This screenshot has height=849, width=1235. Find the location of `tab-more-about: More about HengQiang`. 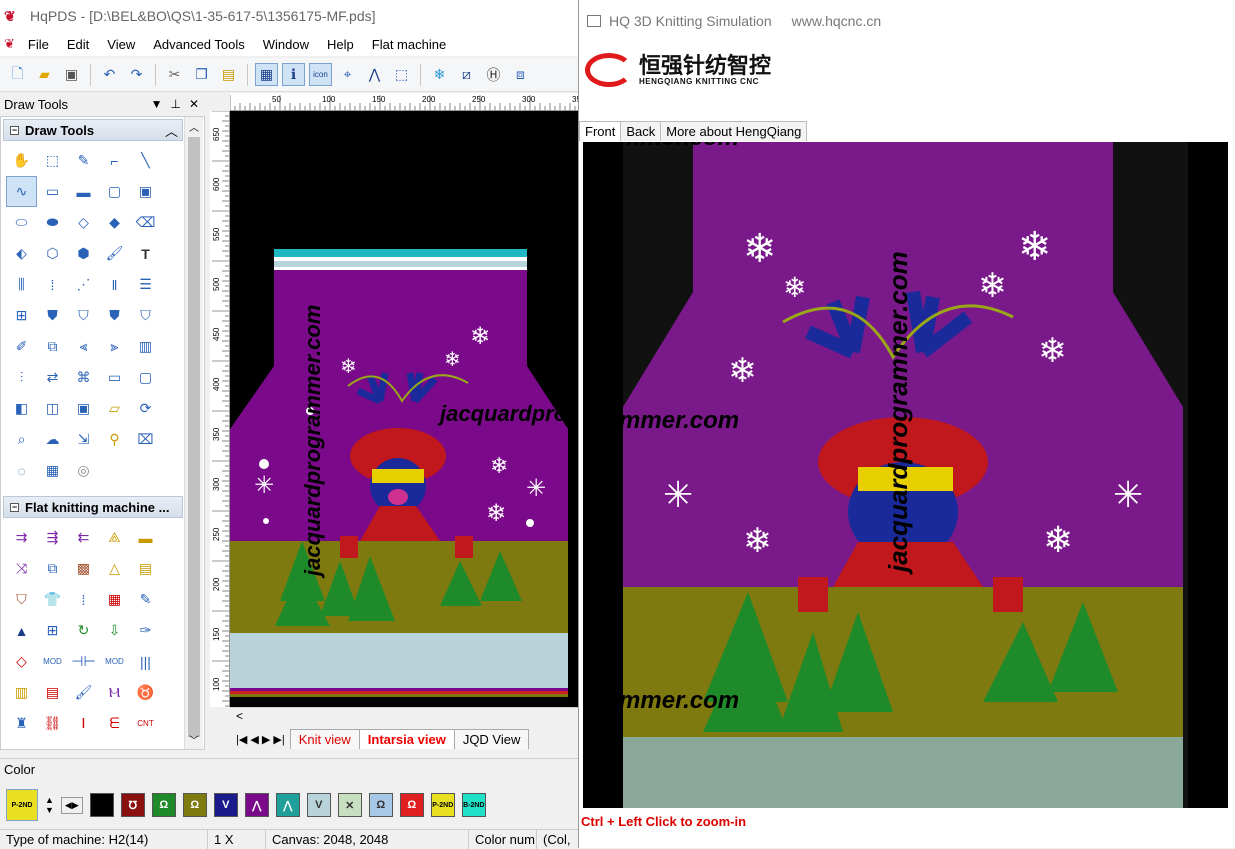

tab-more-about: More about HengQiang is located at coordinates (734, 131).